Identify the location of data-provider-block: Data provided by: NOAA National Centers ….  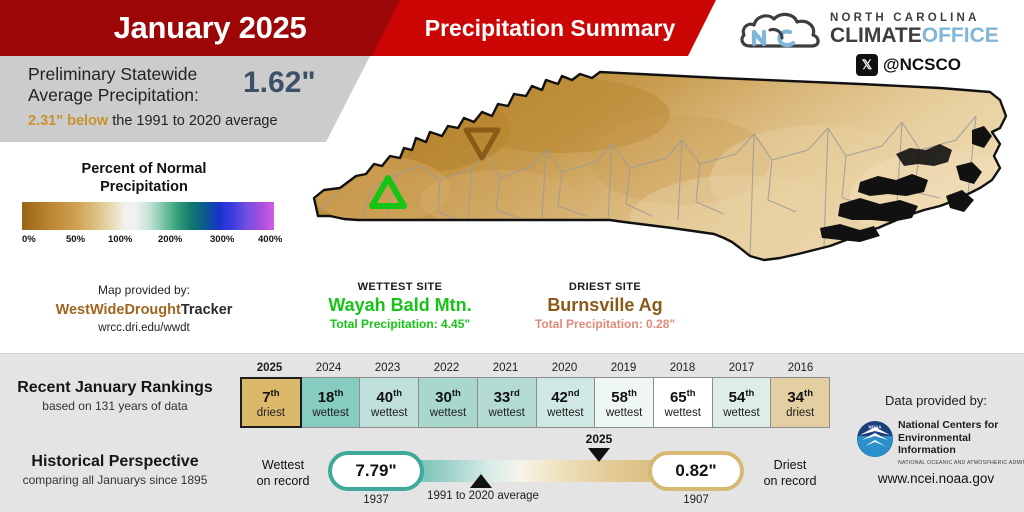
(936, 439).